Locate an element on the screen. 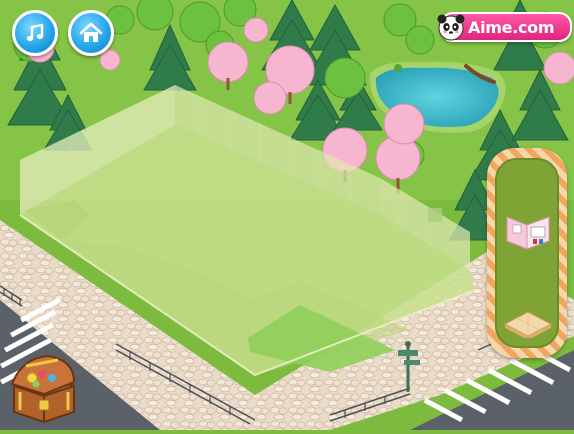 The width and height of the screenshot is (574, 434). home-button is located at coordinates (91, 33).